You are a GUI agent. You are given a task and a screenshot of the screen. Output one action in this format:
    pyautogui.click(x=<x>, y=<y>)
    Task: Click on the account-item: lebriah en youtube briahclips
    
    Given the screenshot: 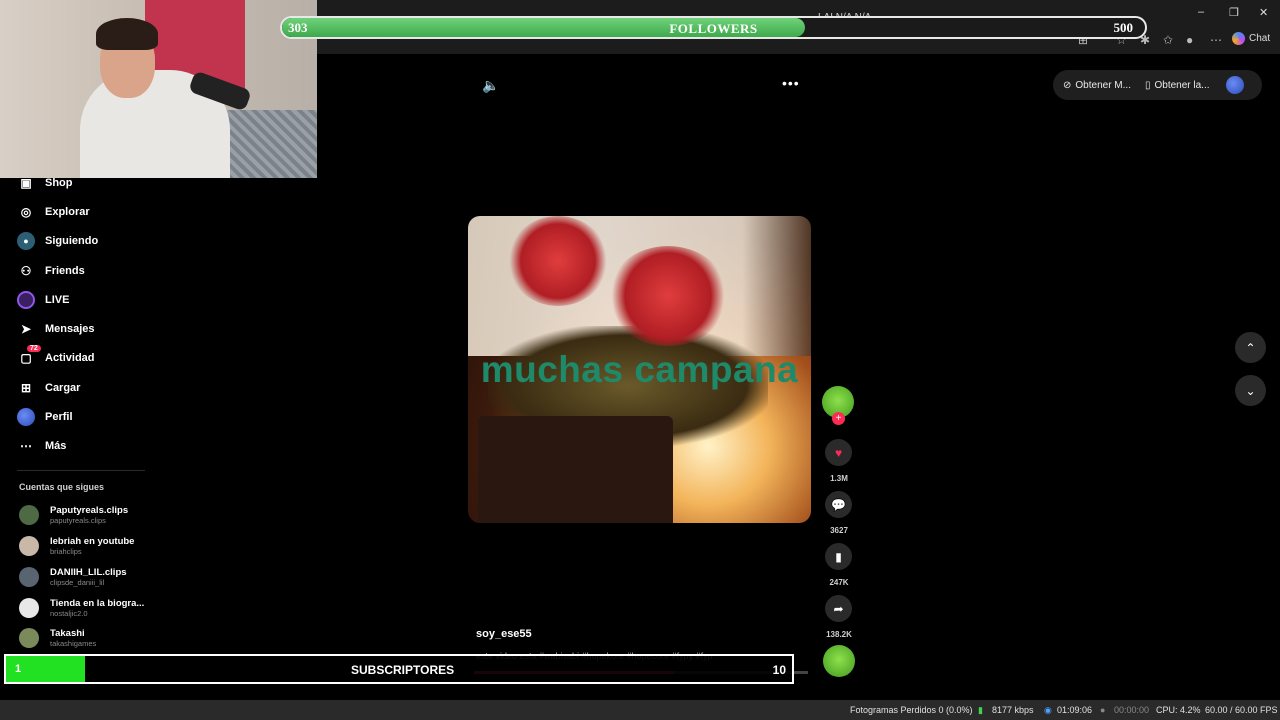 What is the action you would take?
    pyautogui.click(x=76, y=546)
    